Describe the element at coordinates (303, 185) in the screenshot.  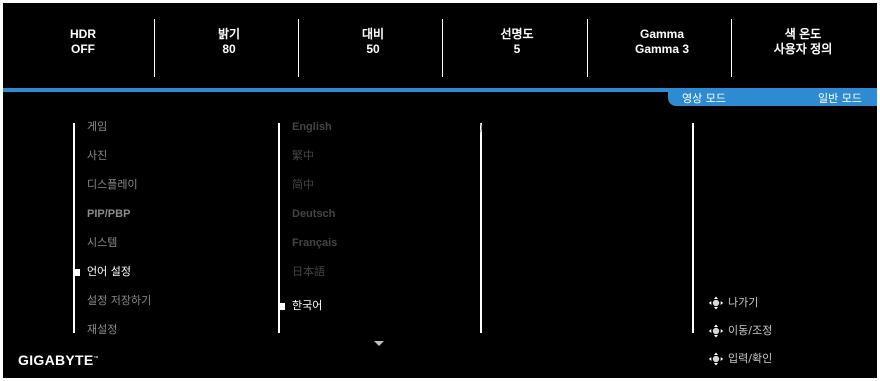
I see `language-option-simplified-chinese: 简中` at that location.